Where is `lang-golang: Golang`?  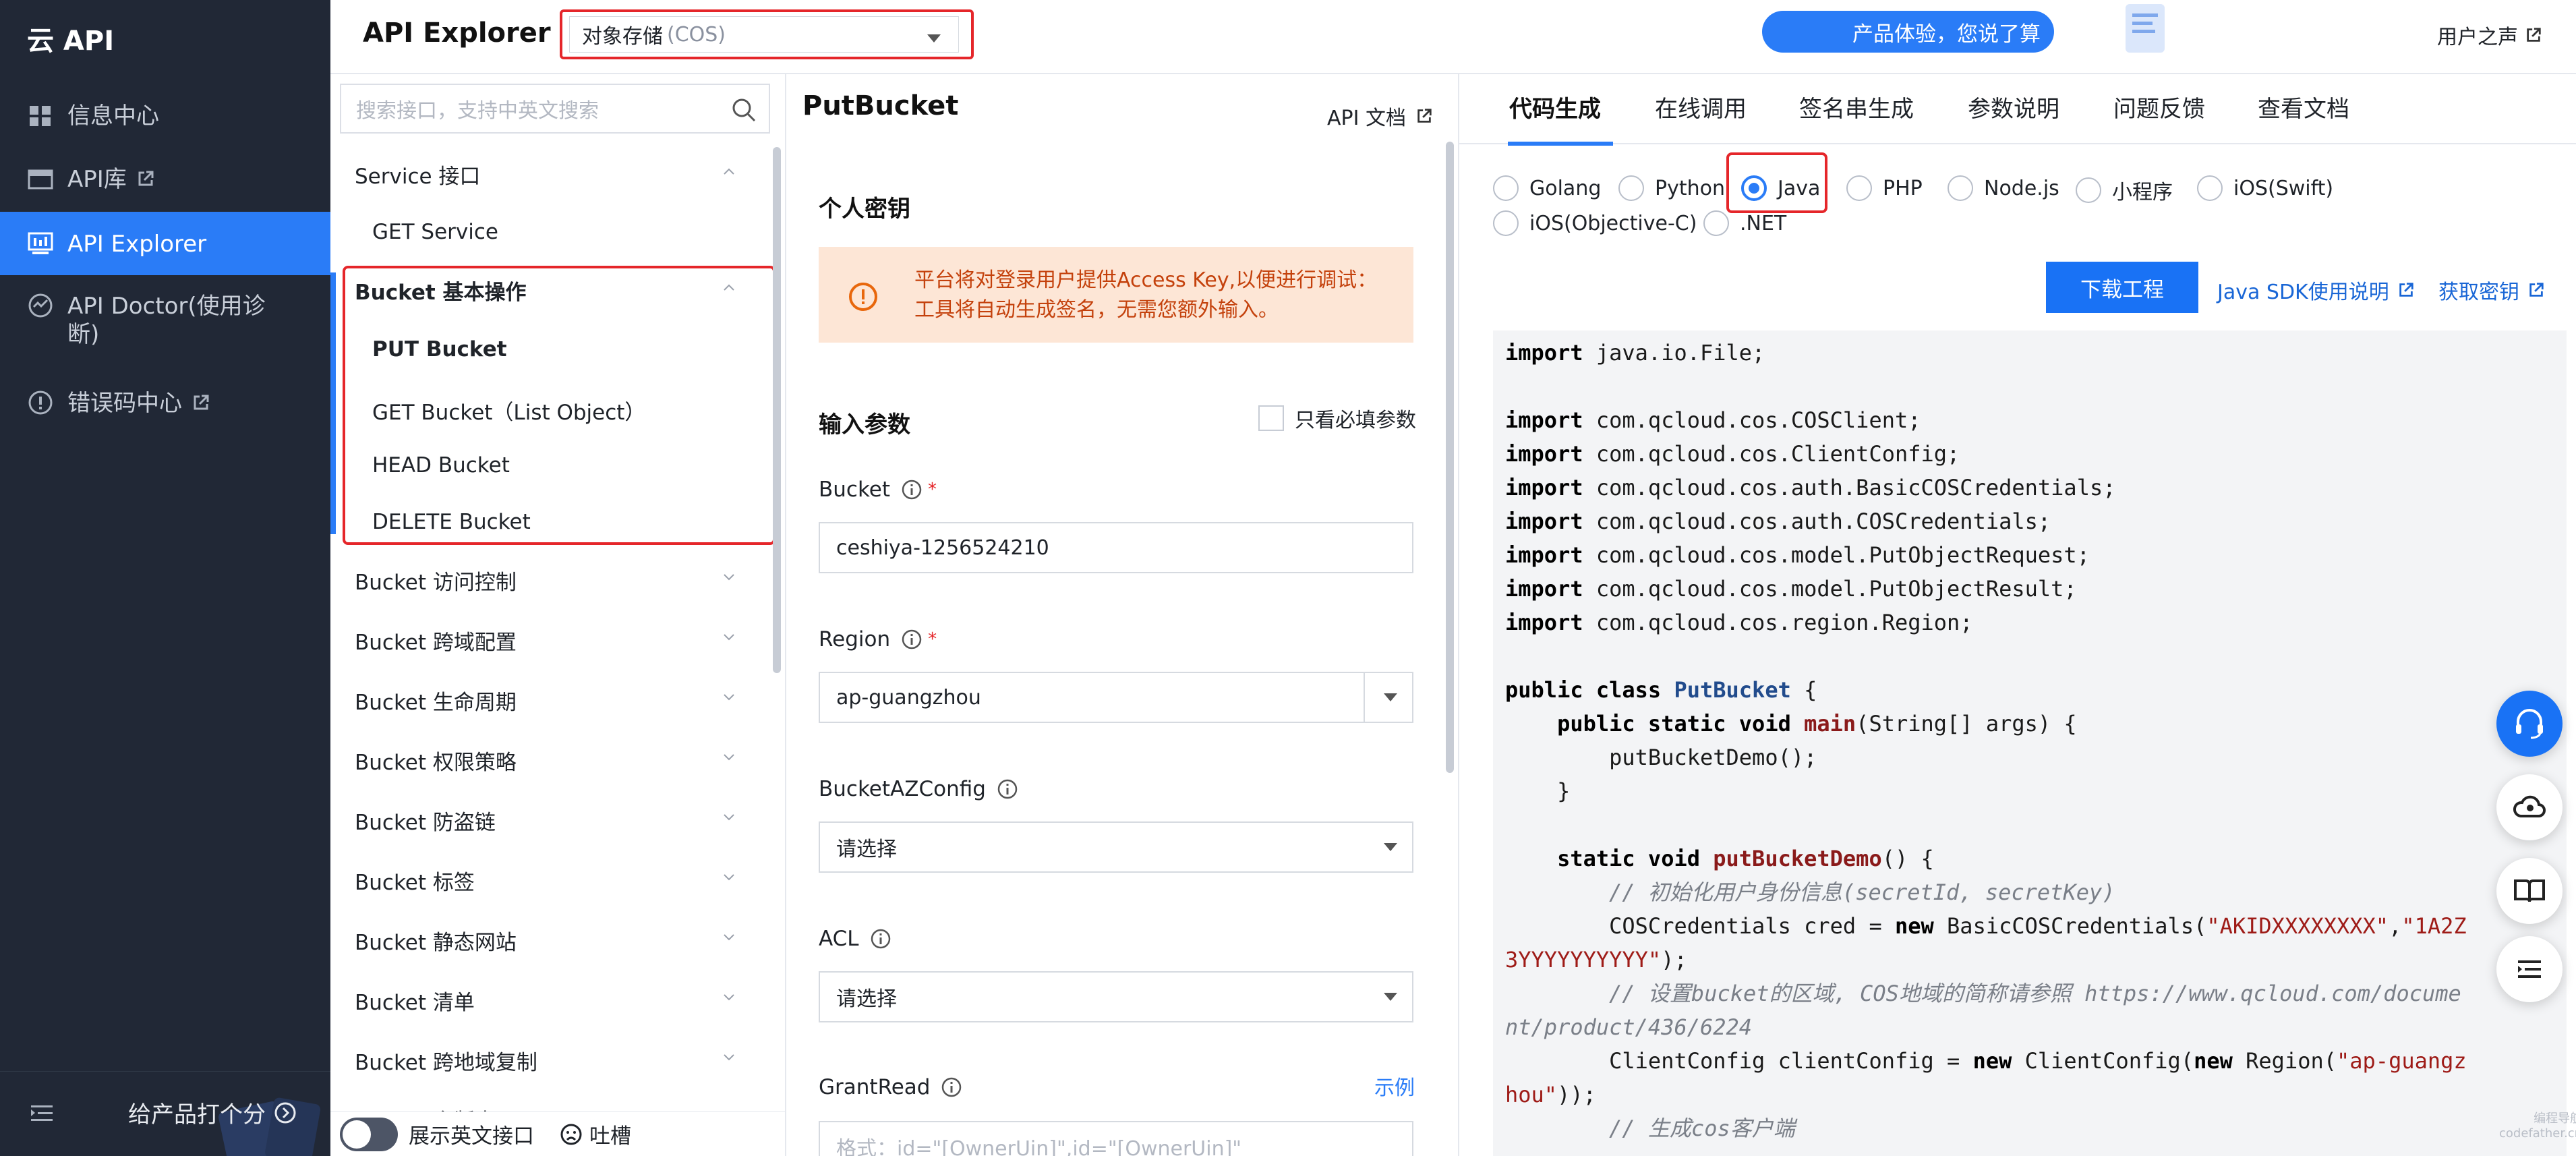
lang-golang: Golang is located at coordinates (1547, 188).